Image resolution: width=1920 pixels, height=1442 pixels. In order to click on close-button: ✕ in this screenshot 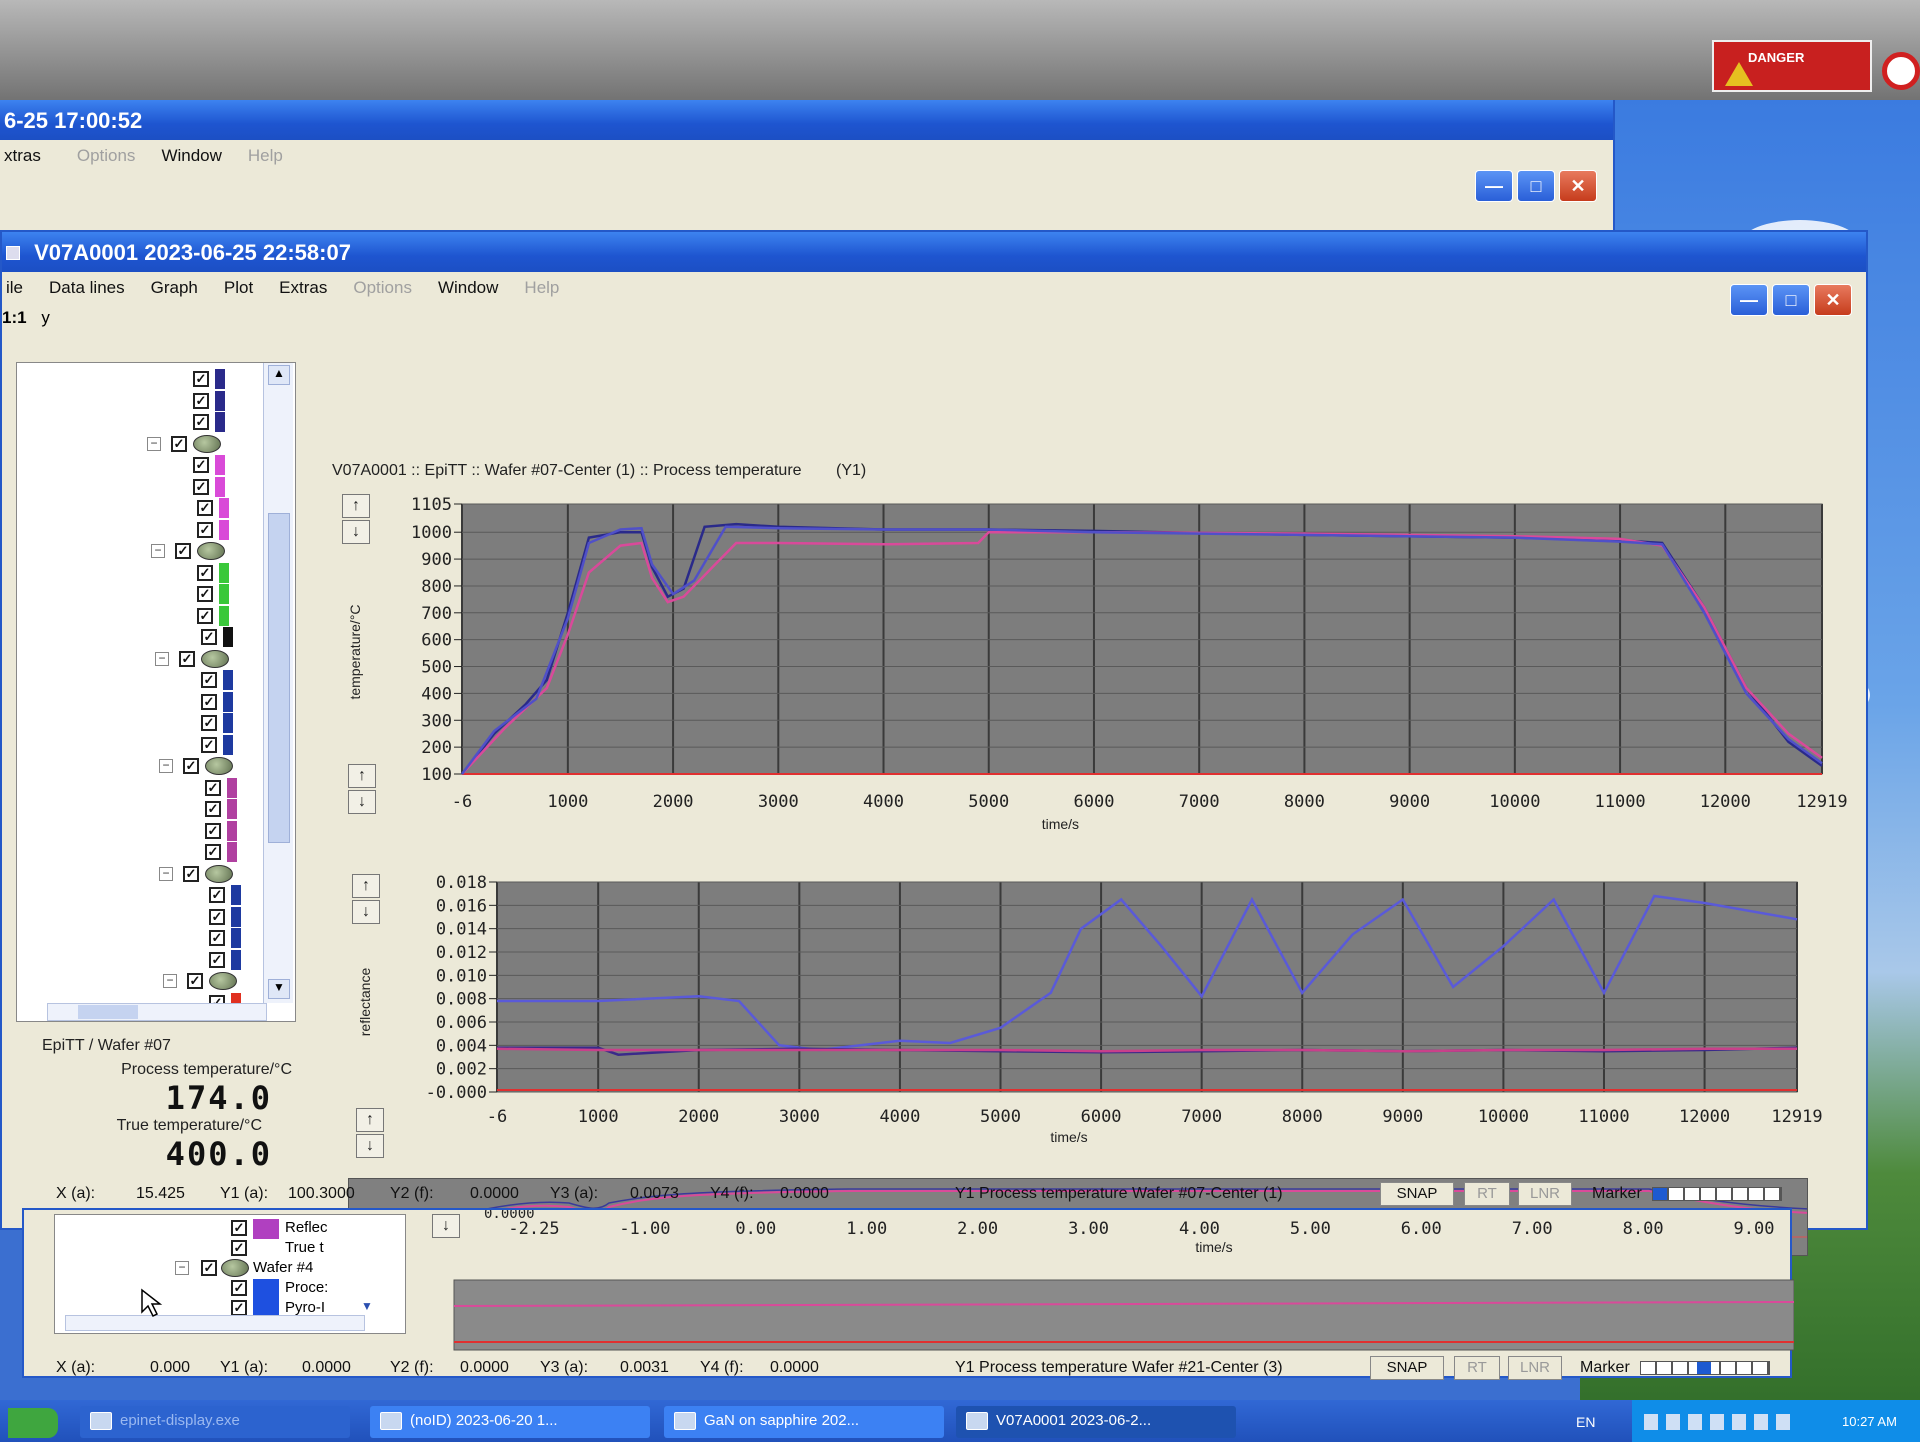, I will do `click(1578, 186)`.